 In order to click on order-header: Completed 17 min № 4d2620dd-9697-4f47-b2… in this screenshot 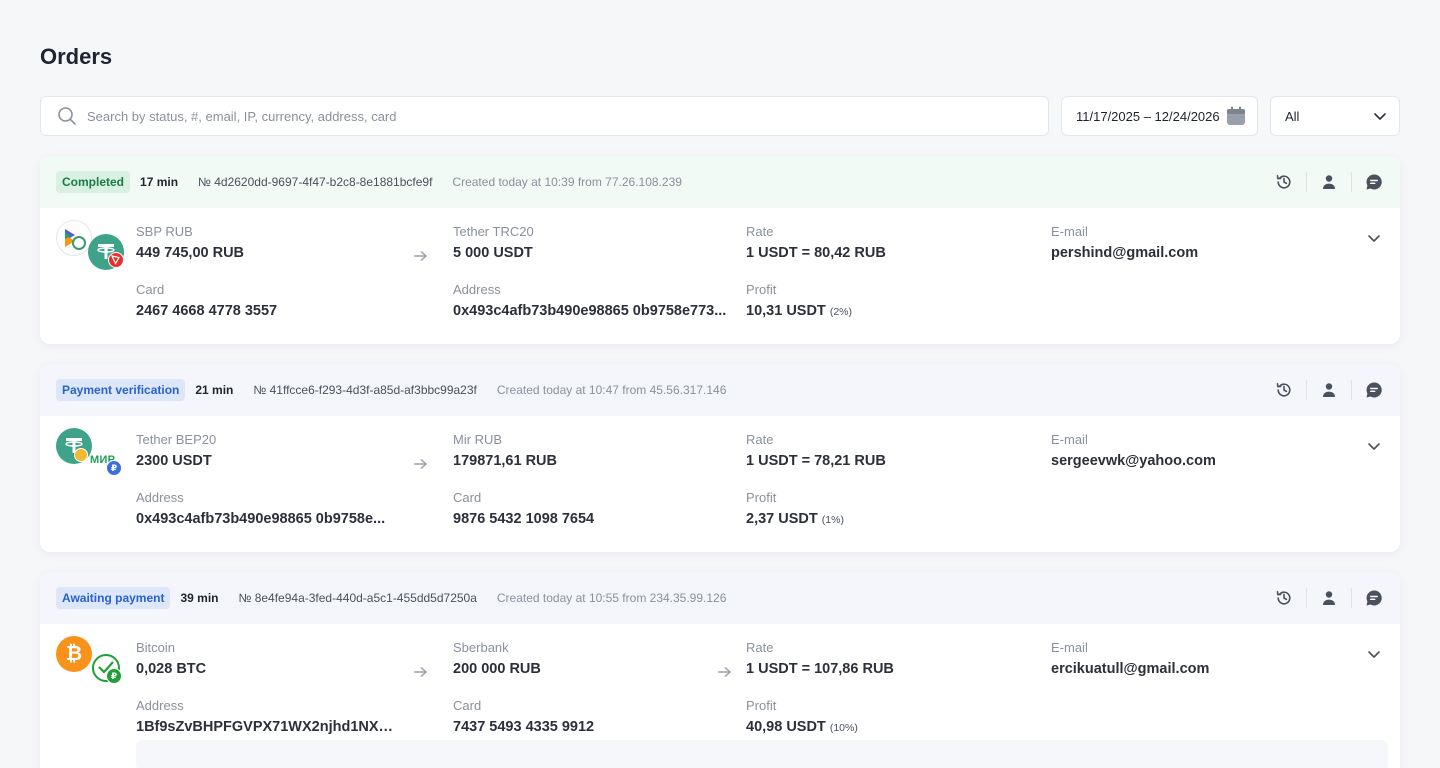, I will do `click(720, 182)`.